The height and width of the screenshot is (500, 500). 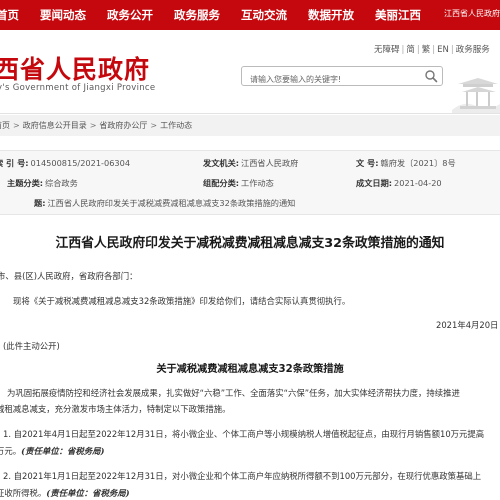 What do you see at coordinates (197, 15) in the screenshot?
I see `nav-gov-services: 政务服务` at bounding box center [197, 15].